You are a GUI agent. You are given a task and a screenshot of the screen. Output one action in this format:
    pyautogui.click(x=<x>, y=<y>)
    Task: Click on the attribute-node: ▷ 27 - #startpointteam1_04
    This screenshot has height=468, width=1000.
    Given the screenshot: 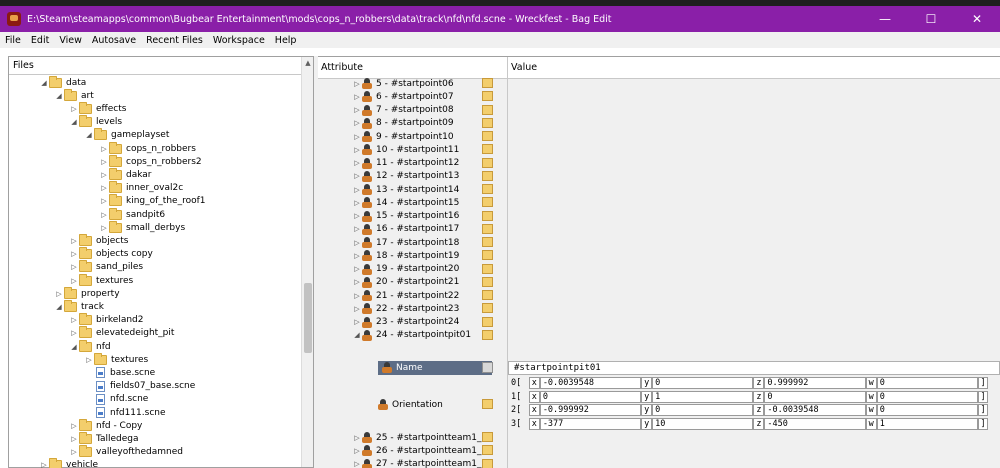 What is the action you would take?
    pyautogui.click(x=422, y=463)
    